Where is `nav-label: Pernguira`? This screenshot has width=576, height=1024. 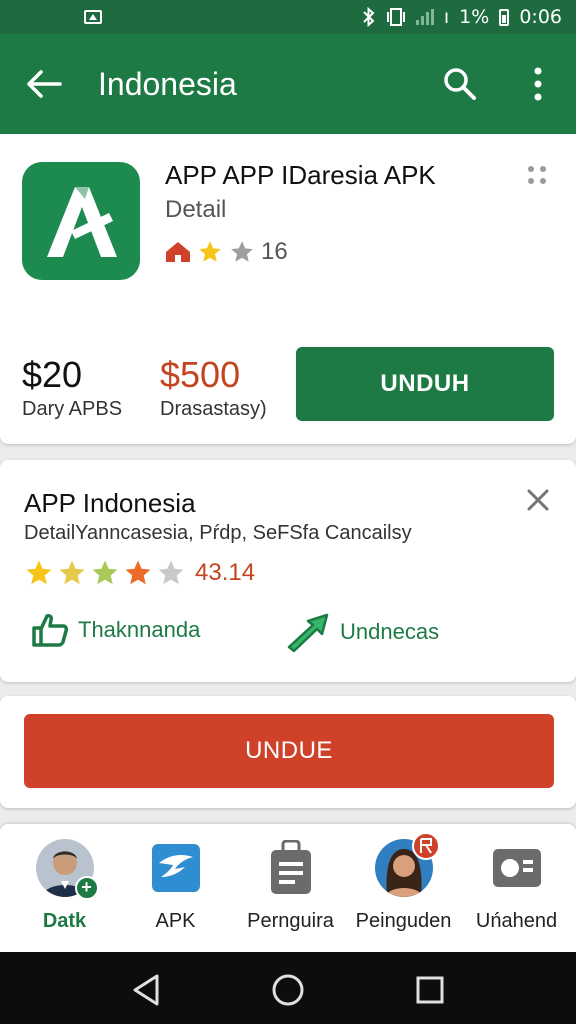 nav-label: Pernguira is located at coordinates (290, 921).